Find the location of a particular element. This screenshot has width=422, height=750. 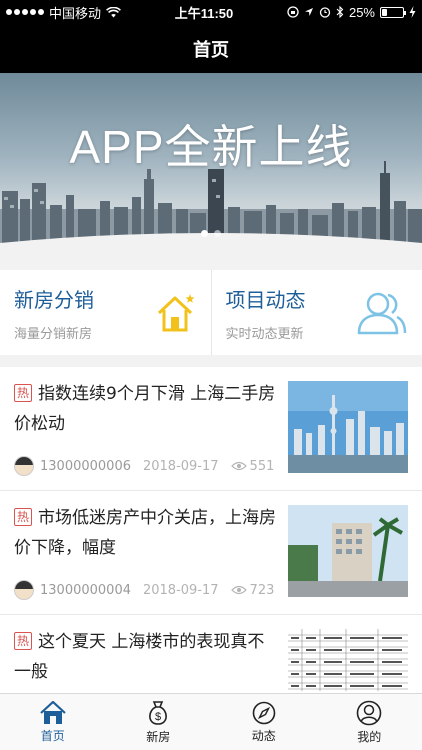

entry-subtitle: 实时动态更新 is located at coordinates (264, 334).